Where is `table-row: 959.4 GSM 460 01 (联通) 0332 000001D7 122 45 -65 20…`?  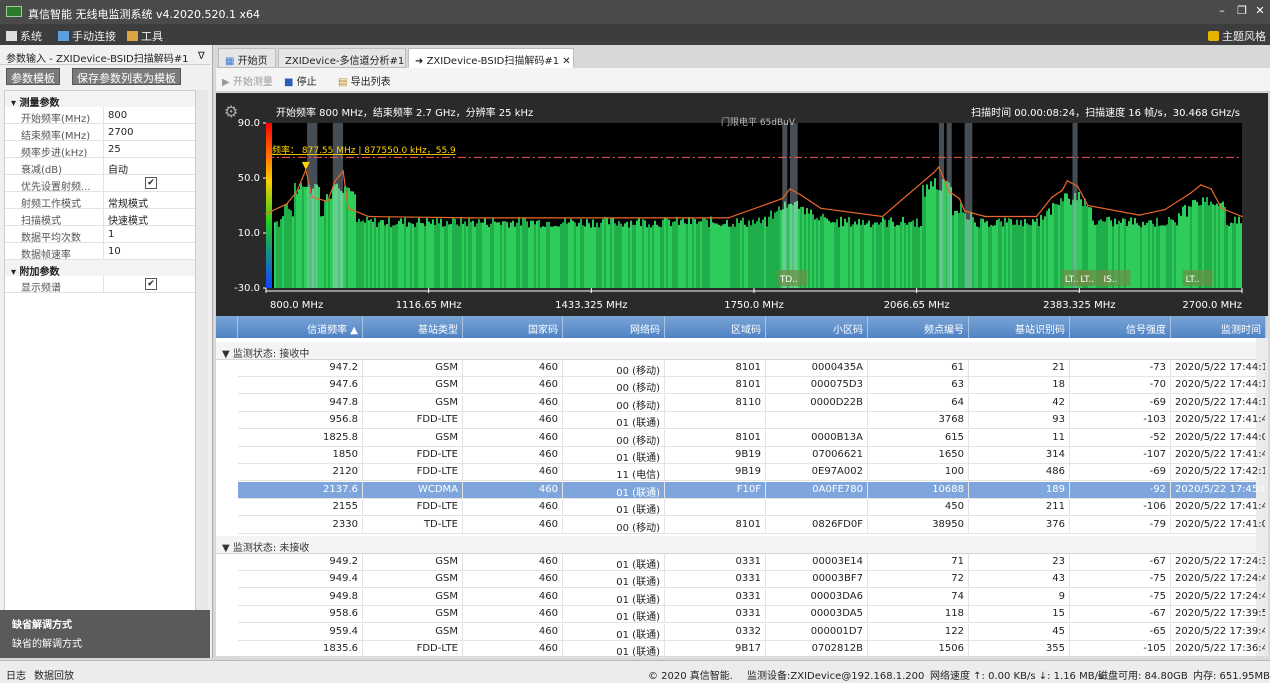 table-row: 959.4 GSM 460 01 (联通) 0332 000001D7 122 45 -65 20… is located at coordinates (752, 632).